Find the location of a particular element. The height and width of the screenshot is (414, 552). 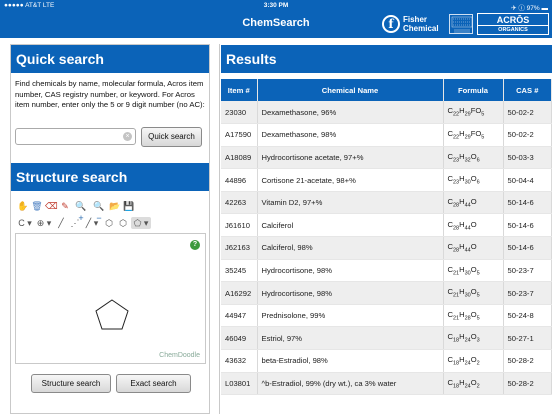

exact-search-button: Exact search is located at coordinates (153, 383).